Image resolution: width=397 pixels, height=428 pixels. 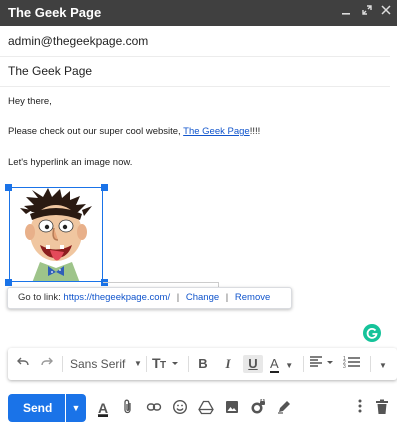 What do you see at coordinates (36, 408) in the screenshot?
I see `send-button: Send` at bounding box center [36, 408].